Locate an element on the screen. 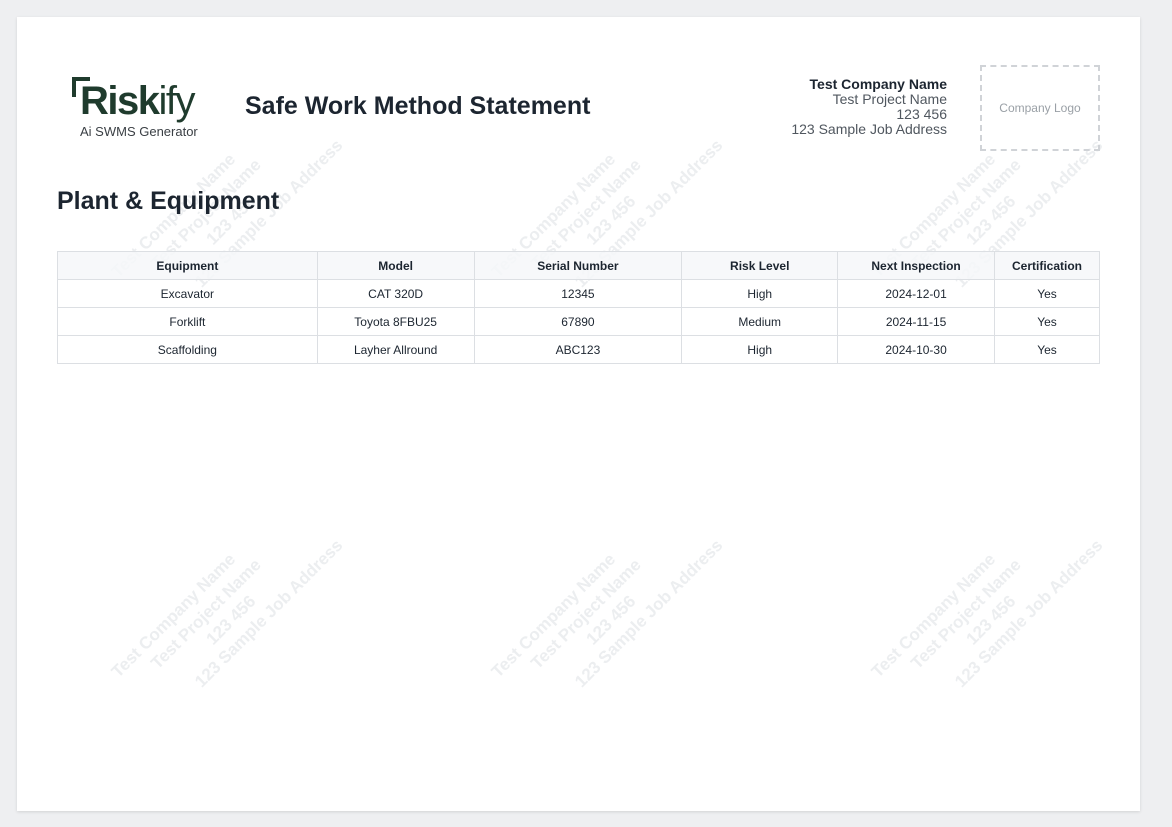 This screenshot has width=1172, height=827. cell-equipment: Forklift is located at coordinates (187, 321).